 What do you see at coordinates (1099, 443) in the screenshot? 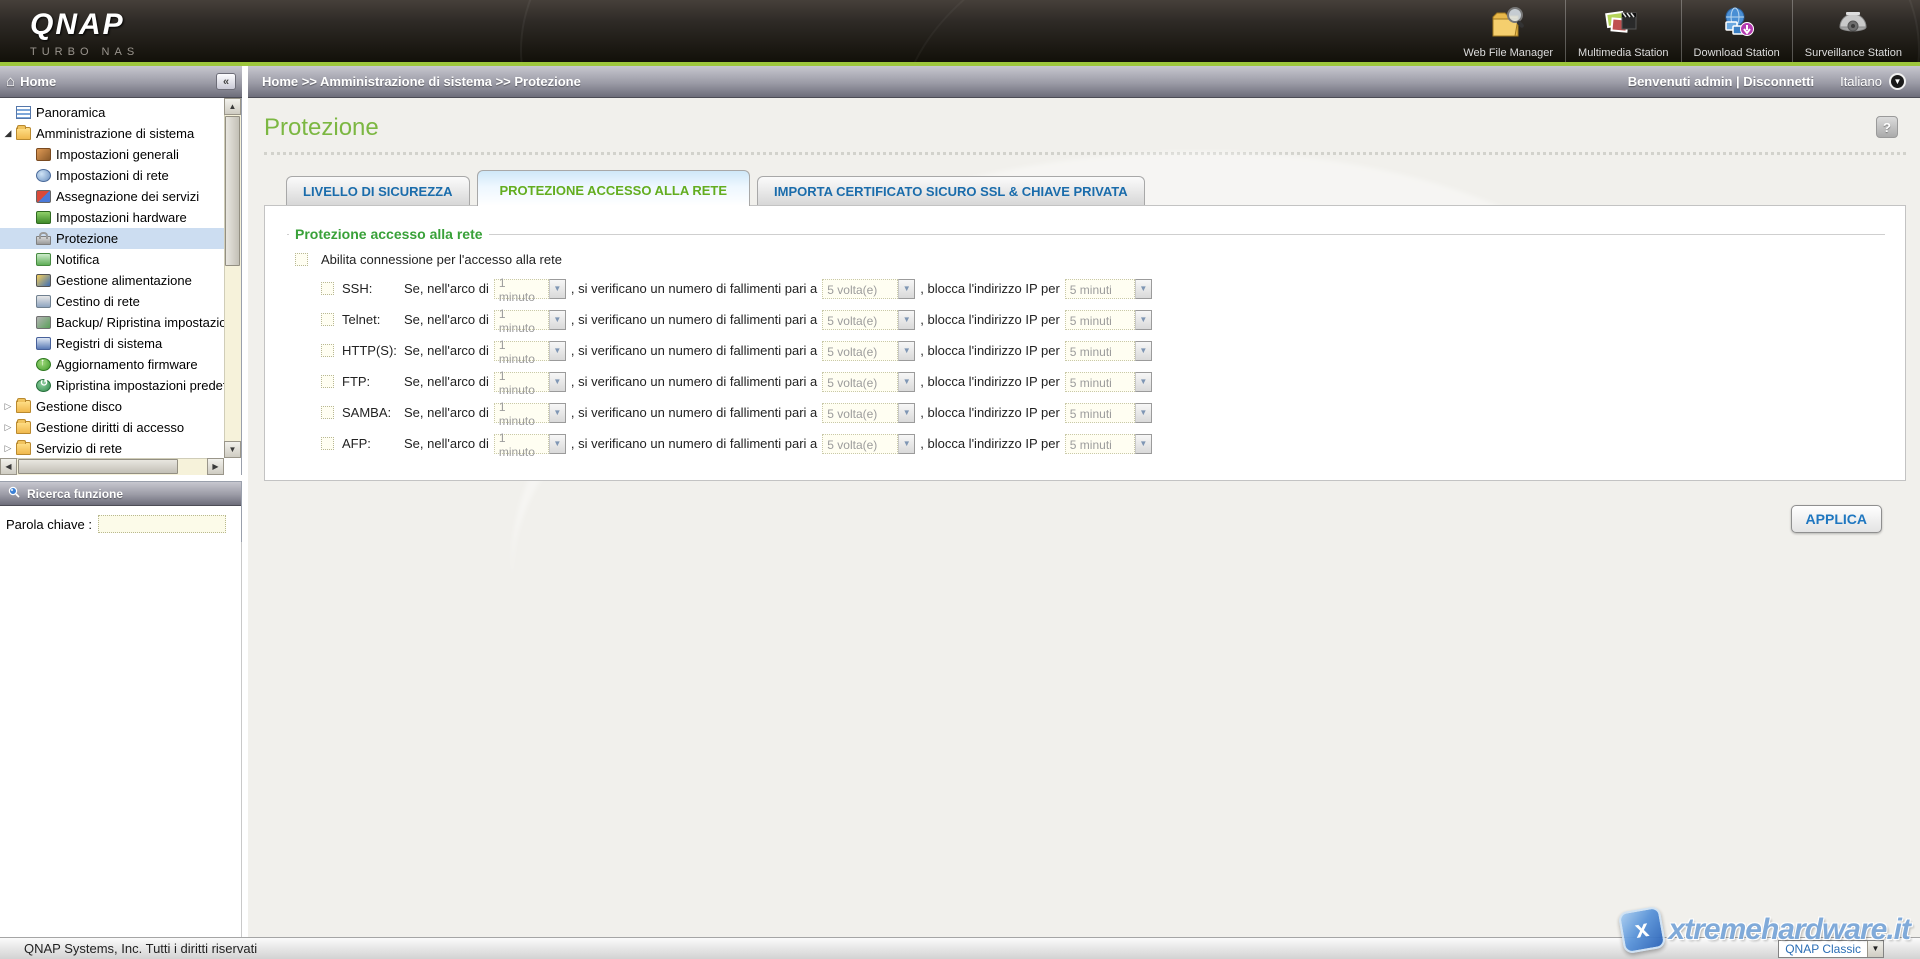
I see `block-duration-dropdown-value: 5 minuti` at bounding box center [1099, 443].